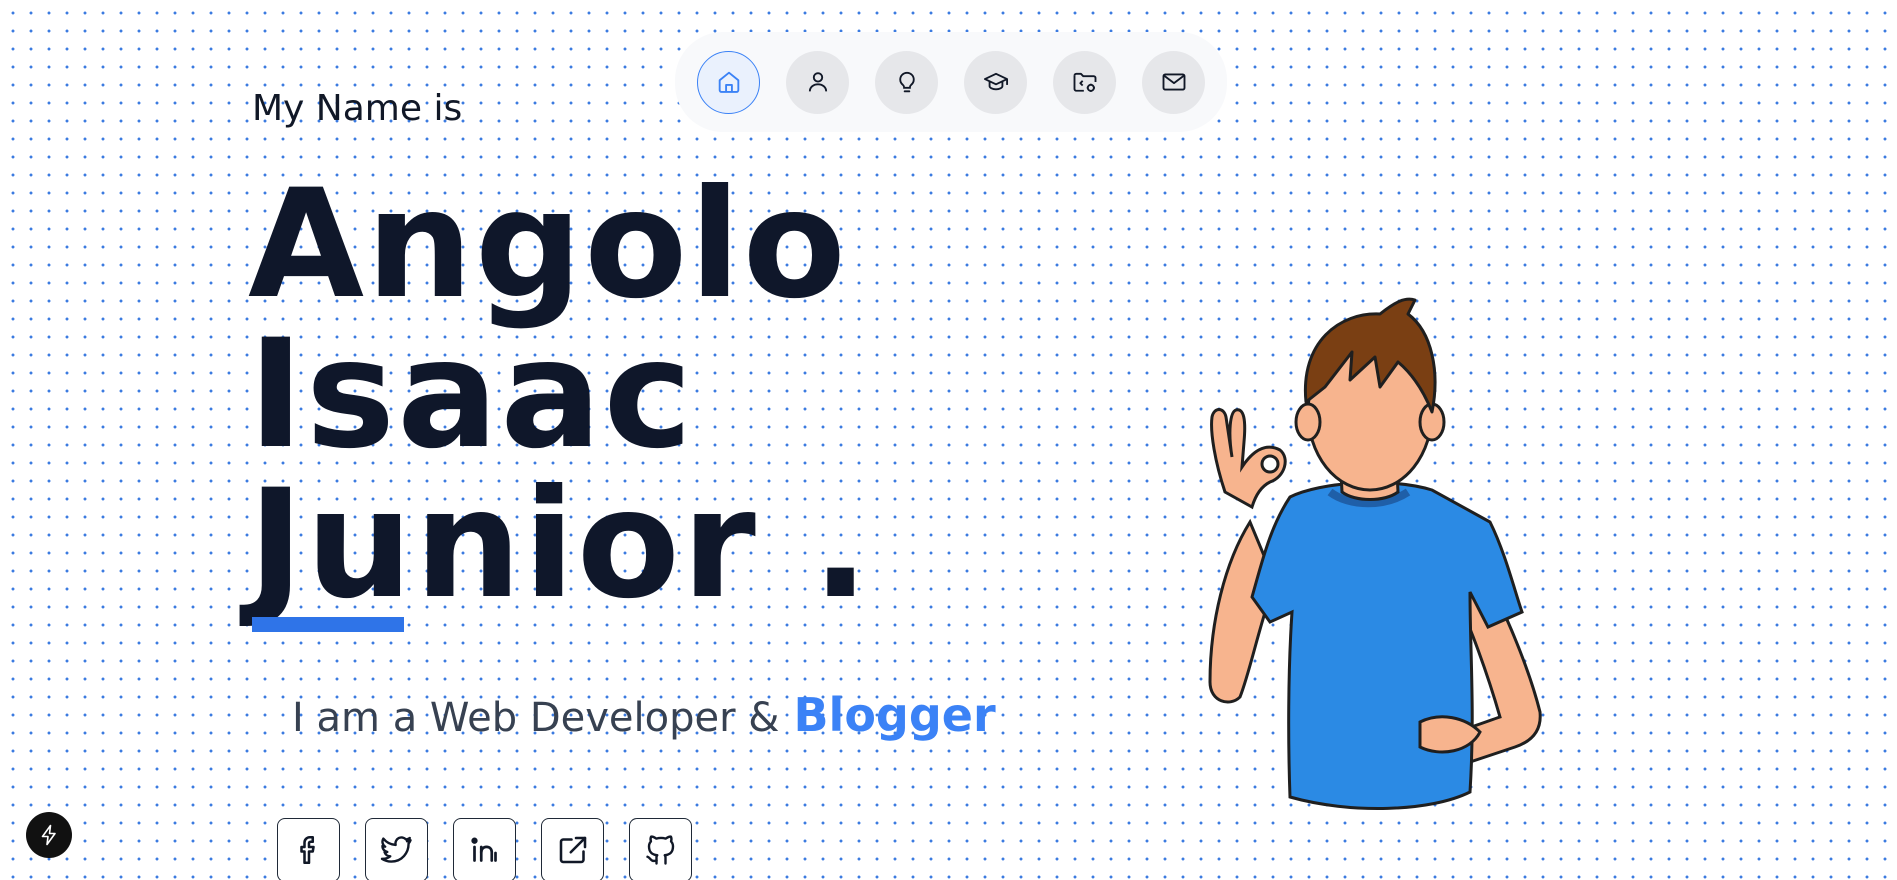  I want to click on lightbulb-icon, so click(906, 82).